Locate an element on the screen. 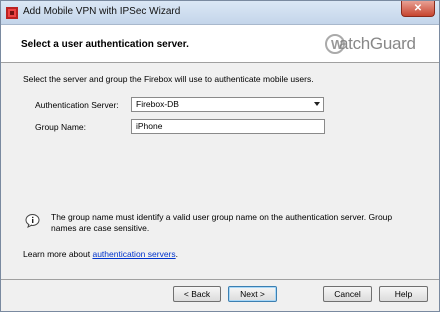 This screenshot has width=440, height=312. logo-text: atchGuard is located at coordinates (377, 43).